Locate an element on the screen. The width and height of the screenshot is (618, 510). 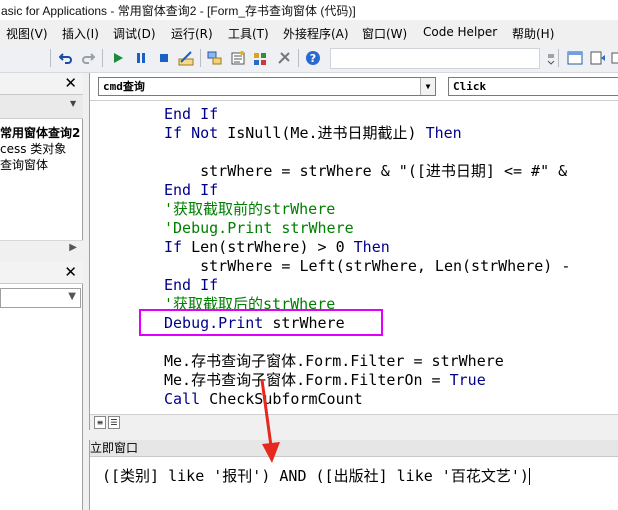
toolbox-icon is located at coordinates (284, 58).